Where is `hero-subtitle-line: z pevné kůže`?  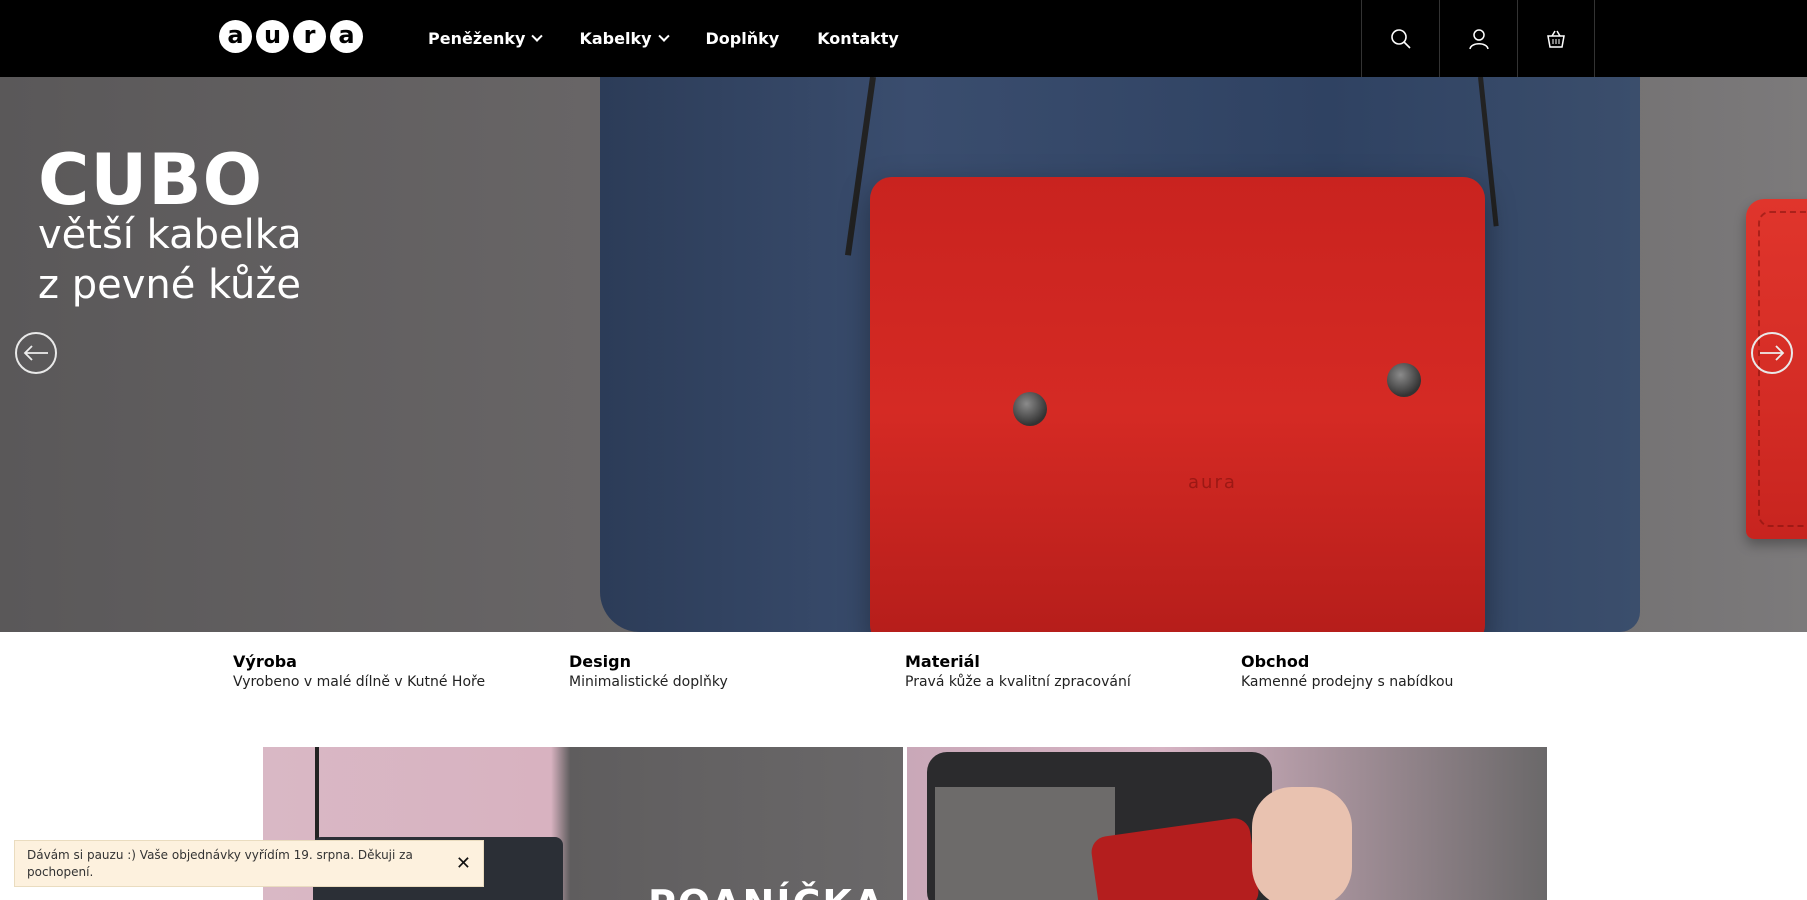 hero-subtitle-line: z pevné kůže is located at coordinates (169, 285).